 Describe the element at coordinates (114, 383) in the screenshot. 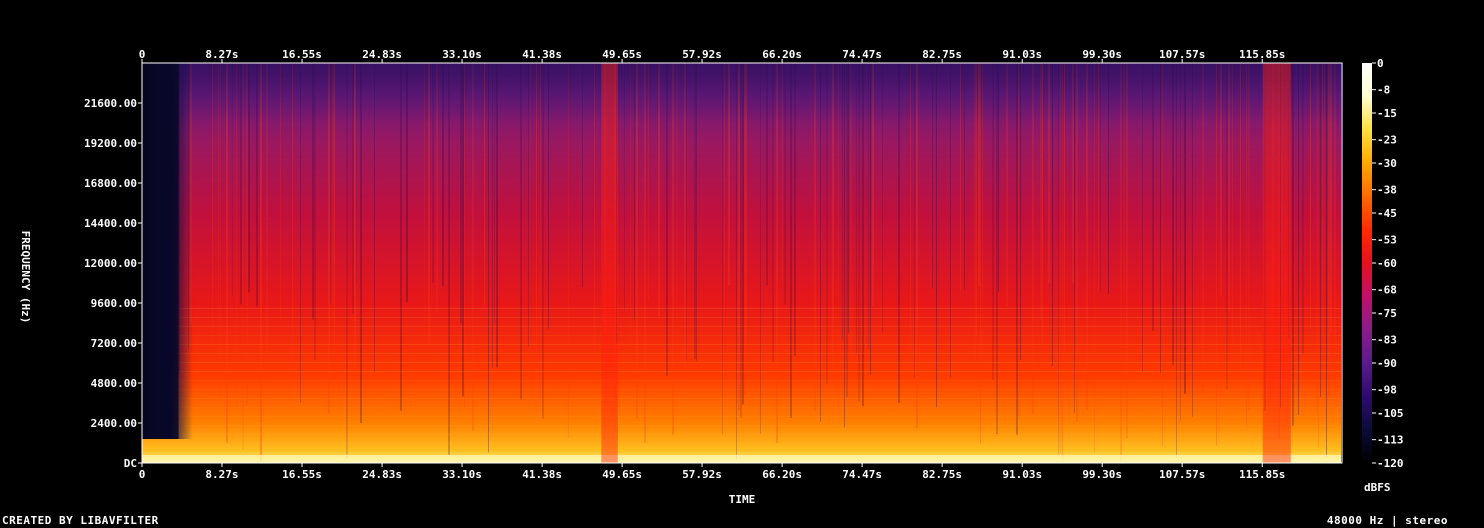

I see `y-tick-label: 4800.00` at that location.